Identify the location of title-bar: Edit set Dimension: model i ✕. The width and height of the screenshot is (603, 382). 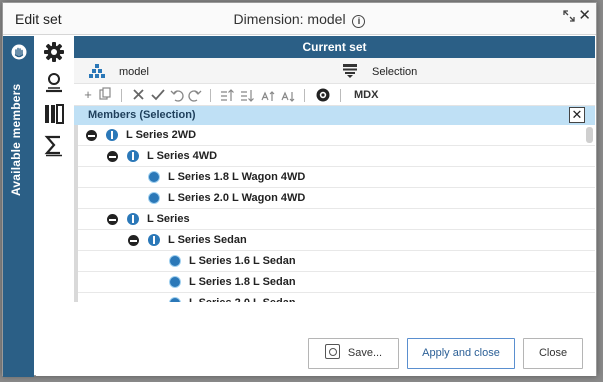
(299, 19).